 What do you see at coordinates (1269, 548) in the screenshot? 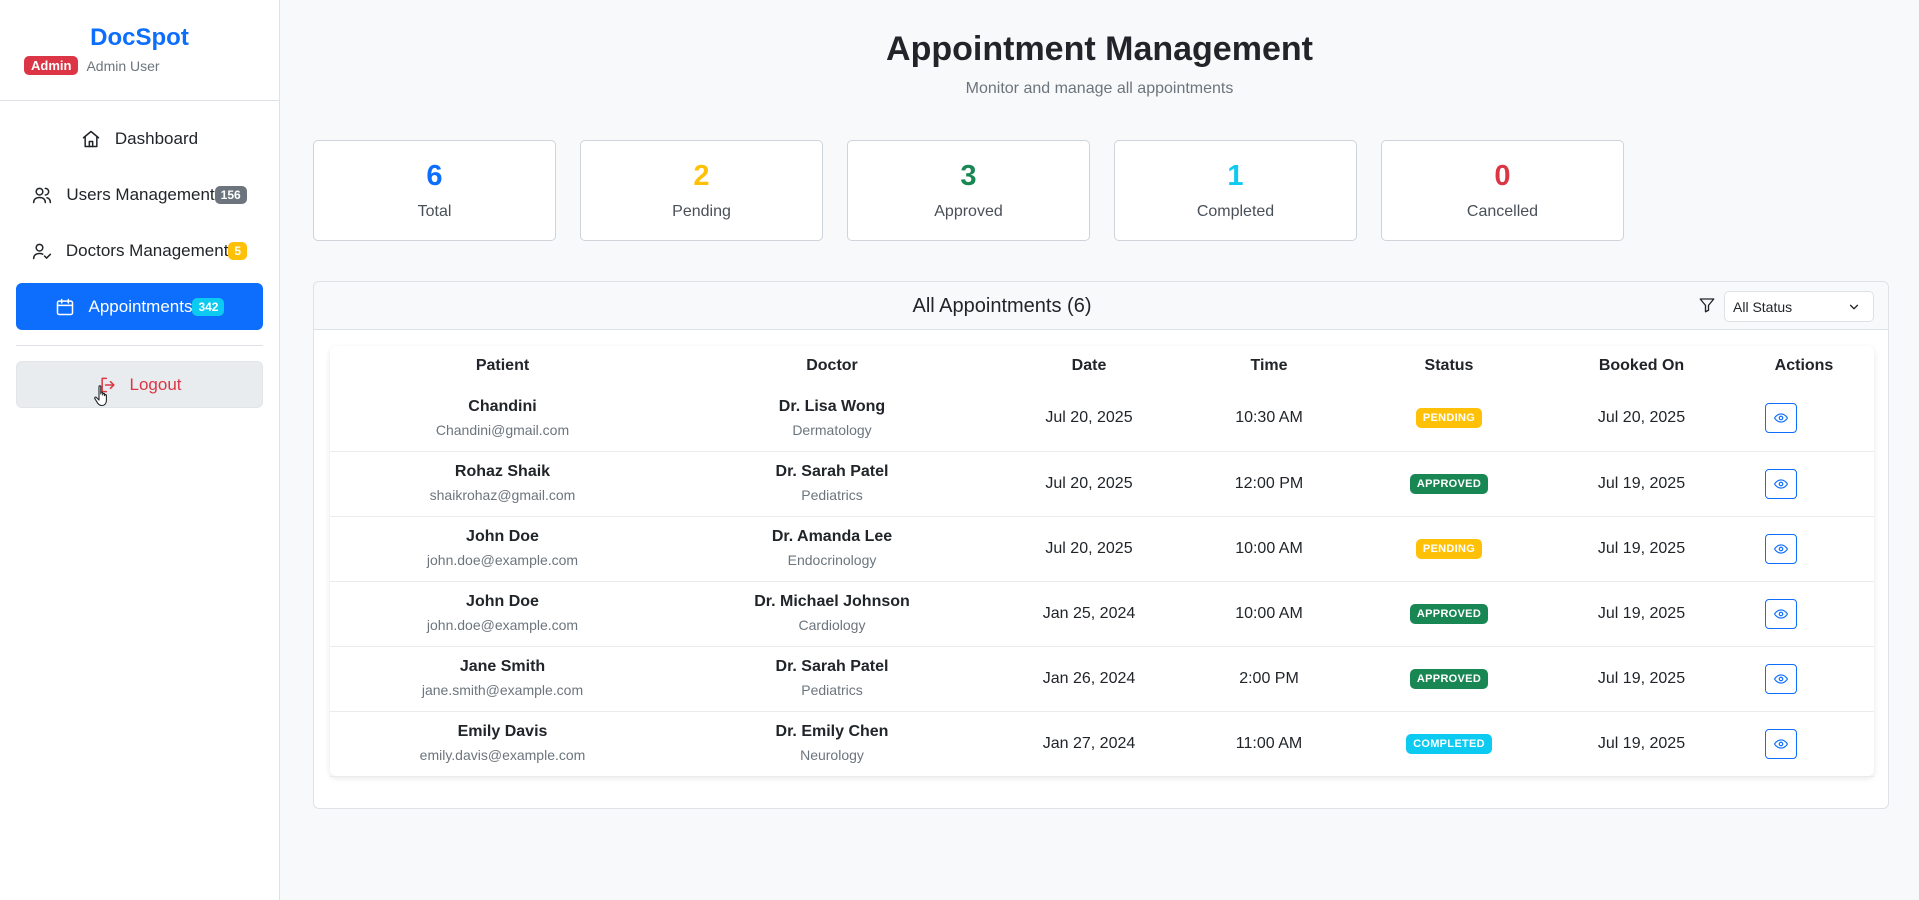
I see `time-cell: 10:00 AM` at bounding box center [1269, 548].